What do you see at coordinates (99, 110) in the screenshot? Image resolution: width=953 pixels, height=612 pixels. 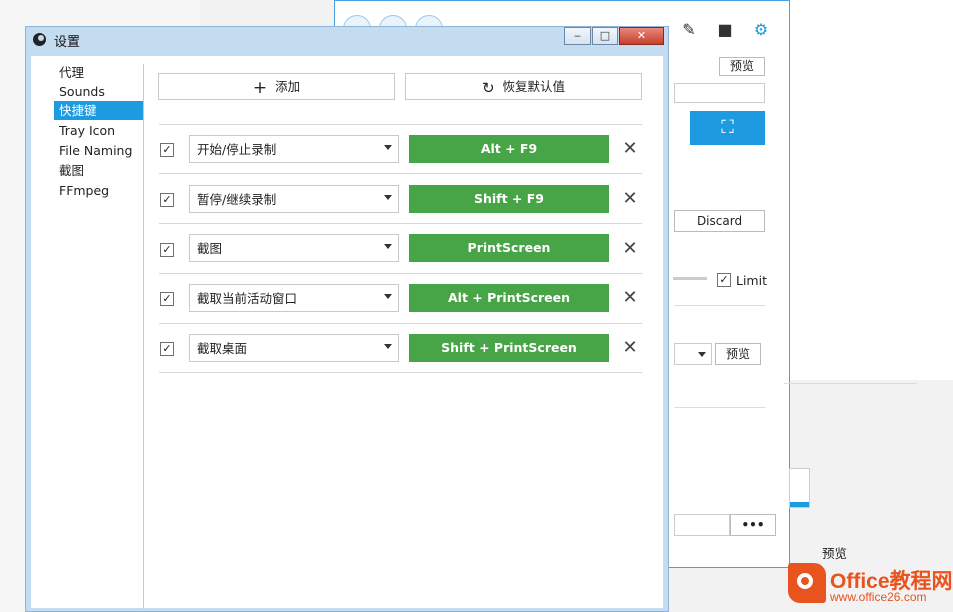 I see `sidebar-item-hotkeys: 快捷键` at bounding box center [99, 110].